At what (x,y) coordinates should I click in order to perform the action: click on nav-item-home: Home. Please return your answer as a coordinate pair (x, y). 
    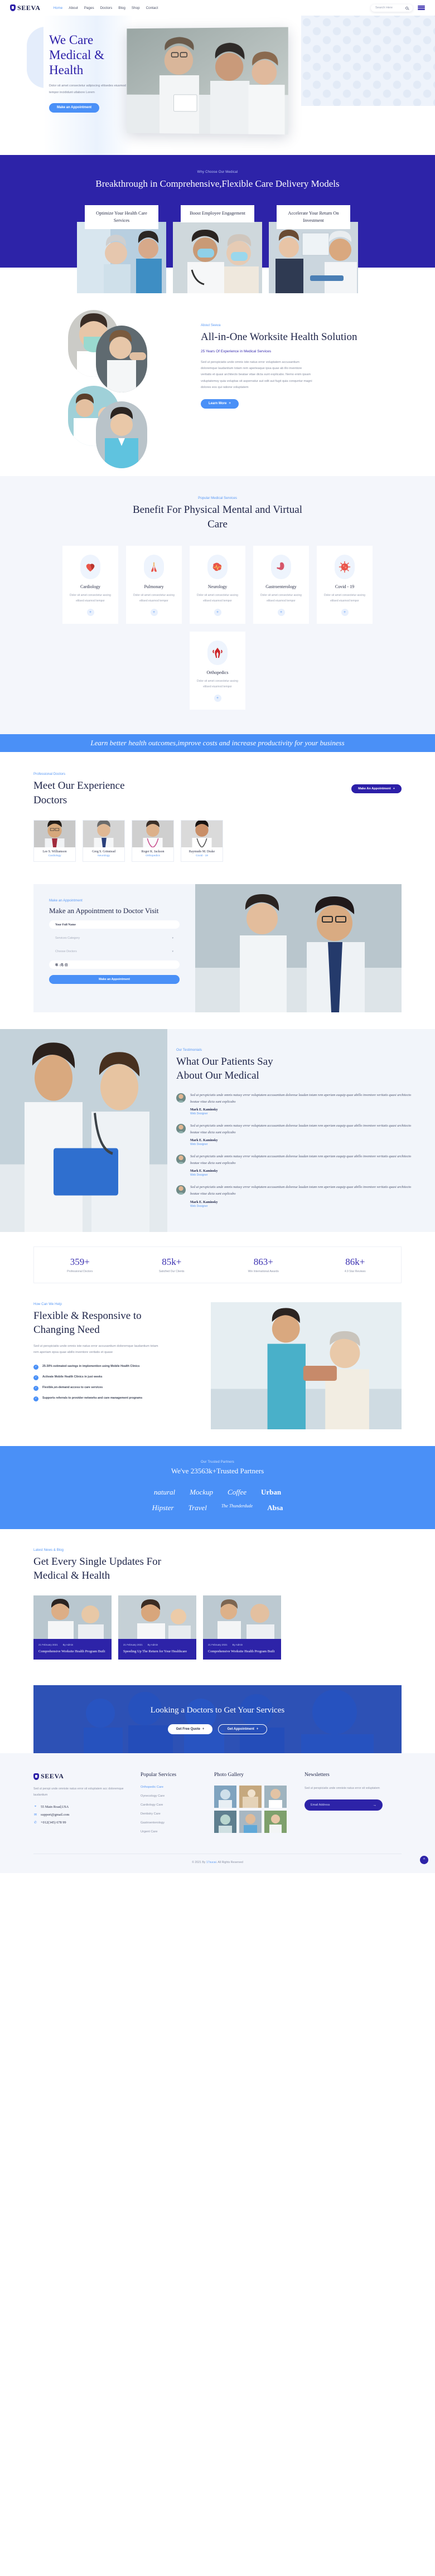
    Looking at the image, I should click on (57, 8).